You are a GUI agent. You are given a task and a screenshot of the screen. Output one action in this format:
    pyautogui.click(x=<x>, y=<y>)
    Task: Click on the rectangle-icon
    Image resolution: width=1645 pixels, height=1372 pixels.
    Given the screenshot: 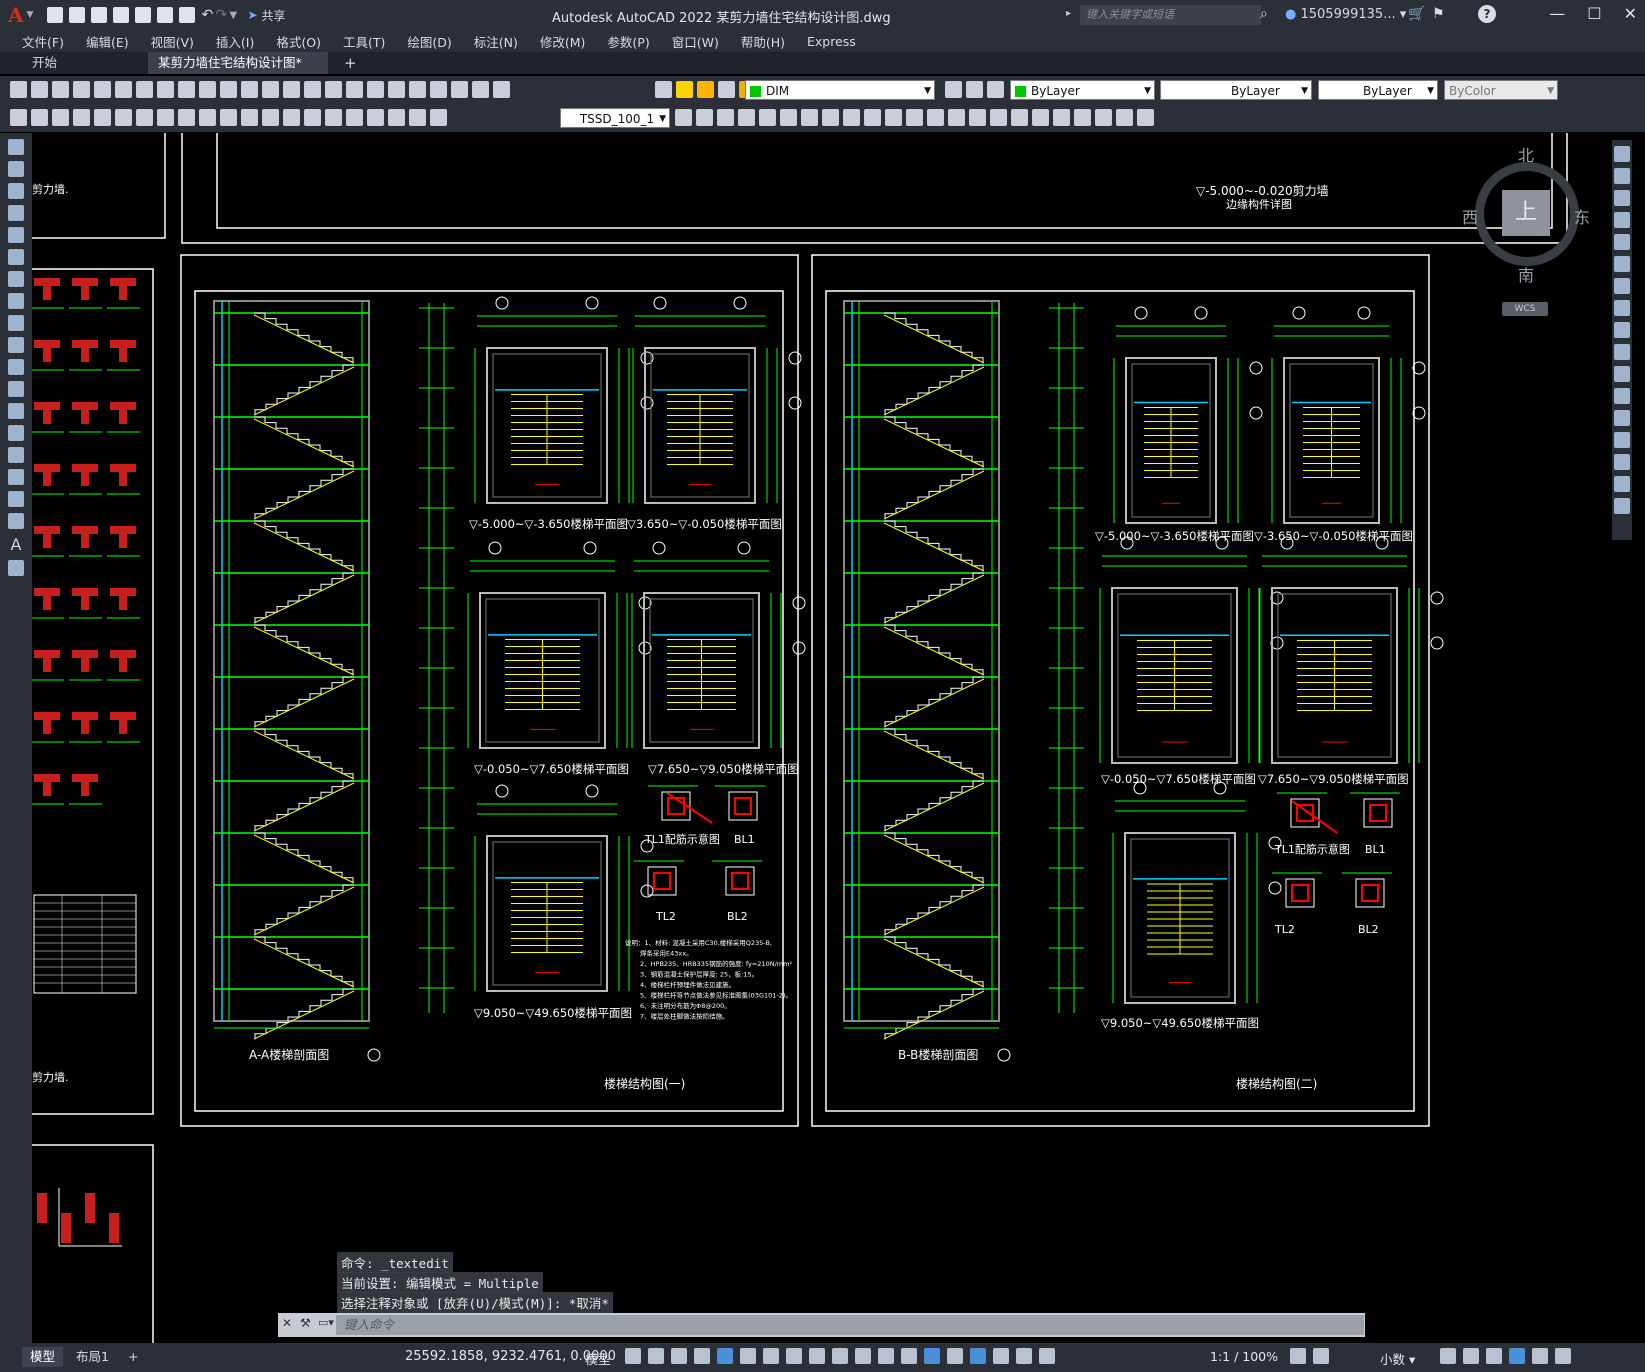 What is the action you would take?
    pyautogui.click(x=16, y=235)
    